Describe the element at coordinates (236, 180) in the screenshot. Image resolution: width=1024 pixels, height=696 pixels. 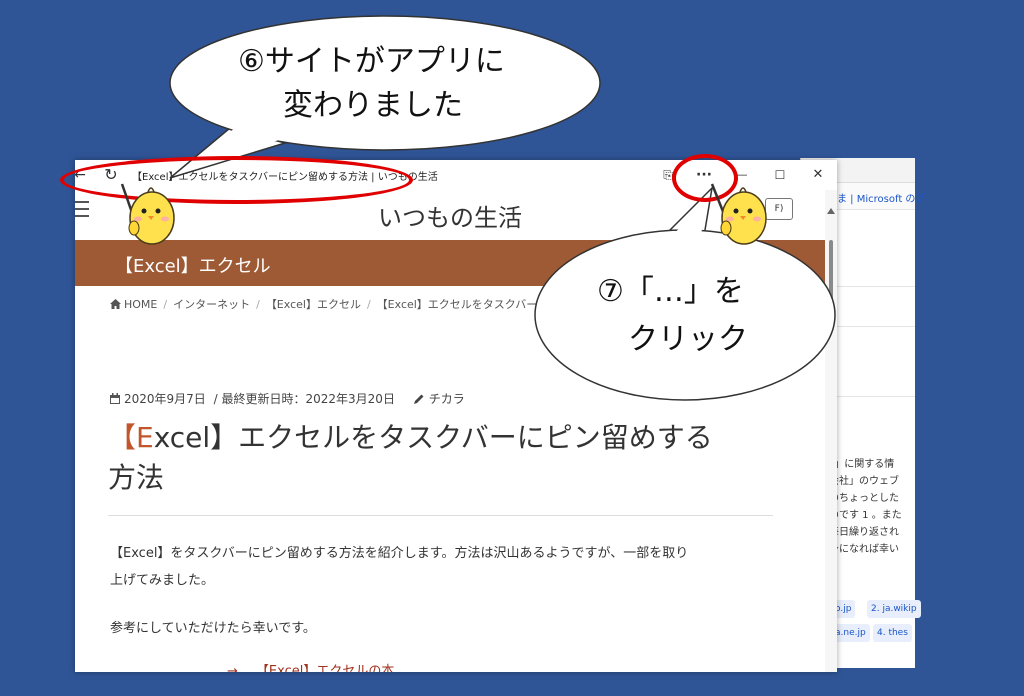
I see `highlight-window-title` at that location.